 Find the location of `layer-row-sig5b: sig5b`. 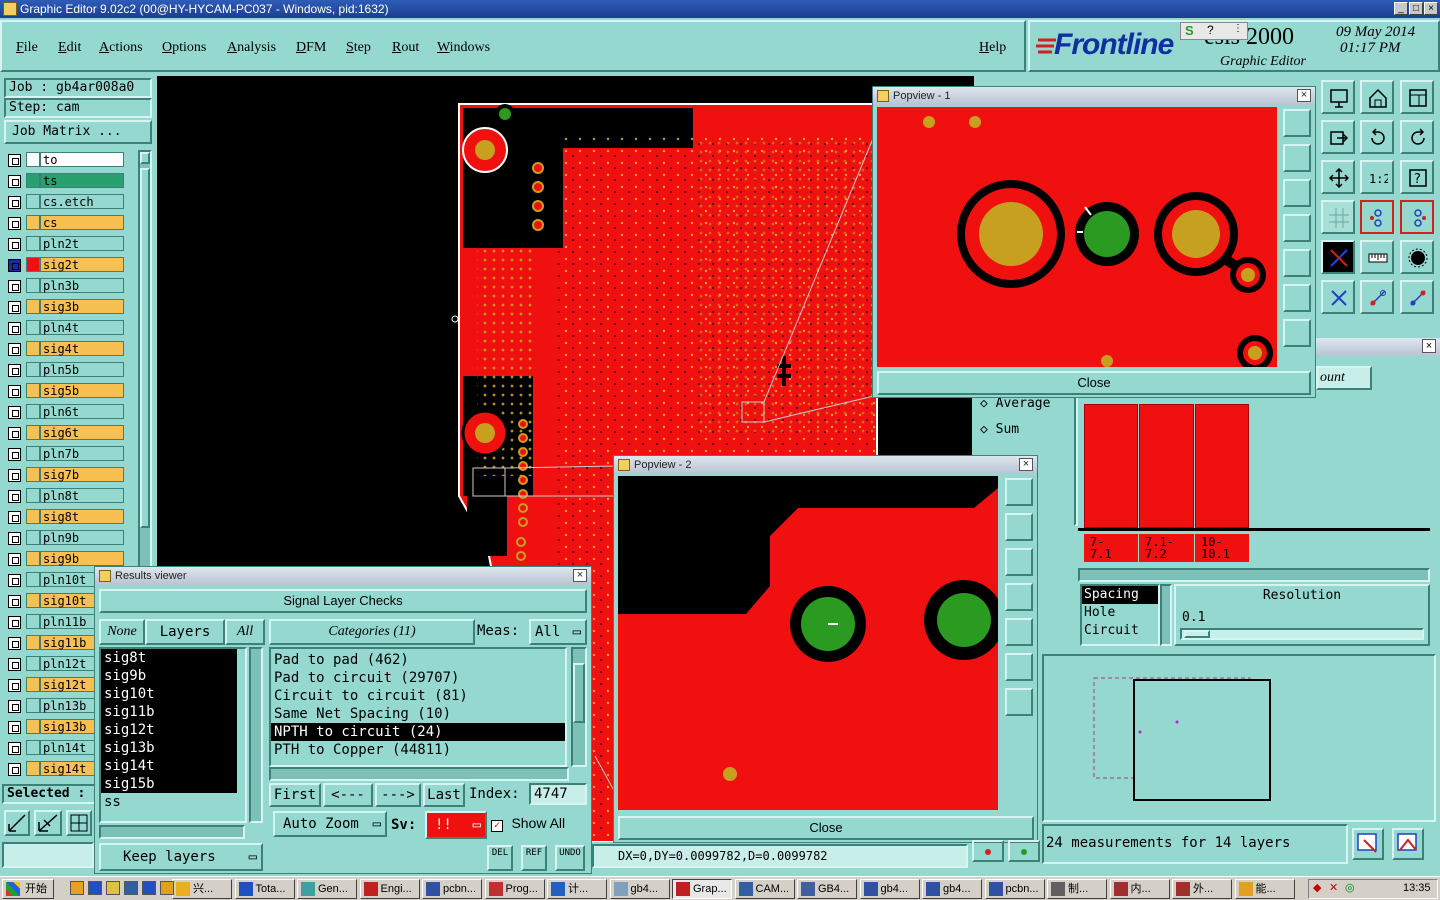

layer-row-sig5b: sig5b is located at coordinates (65, 391).